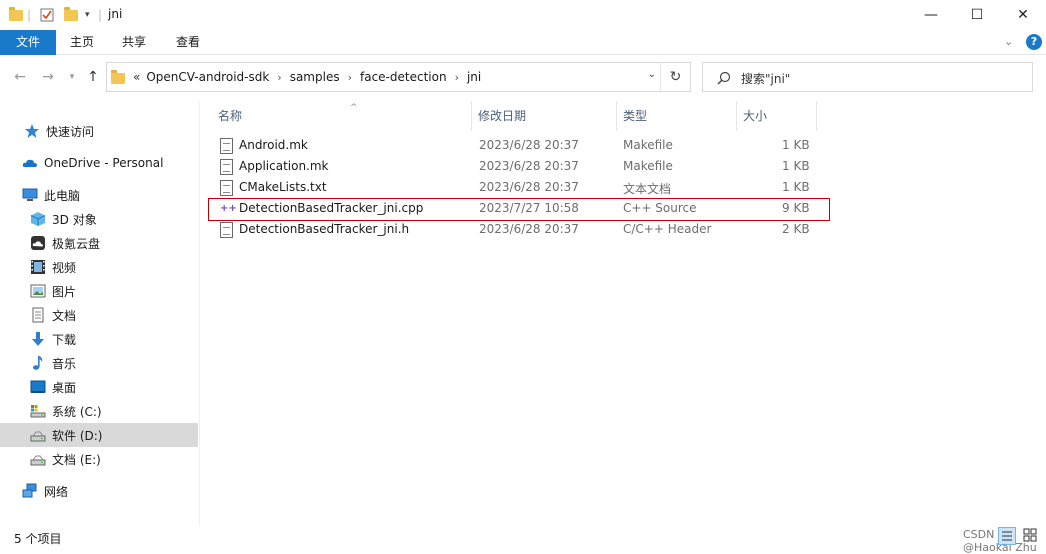  Describe the element at coordinates (20, 77) in the screenshot. I see `back-button: ←` at that location.